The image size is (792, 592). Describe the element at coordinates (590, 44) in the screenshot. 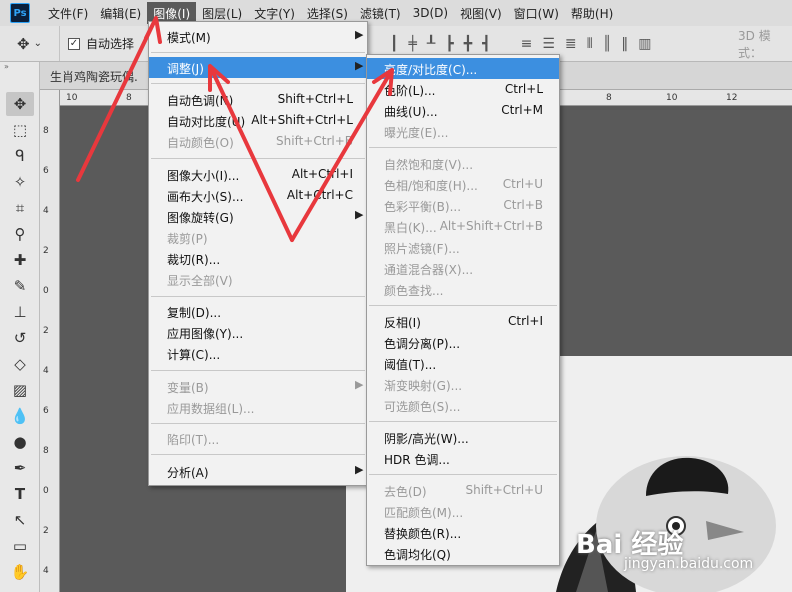

I see `distribute-left-icon: ⦀` at that location.